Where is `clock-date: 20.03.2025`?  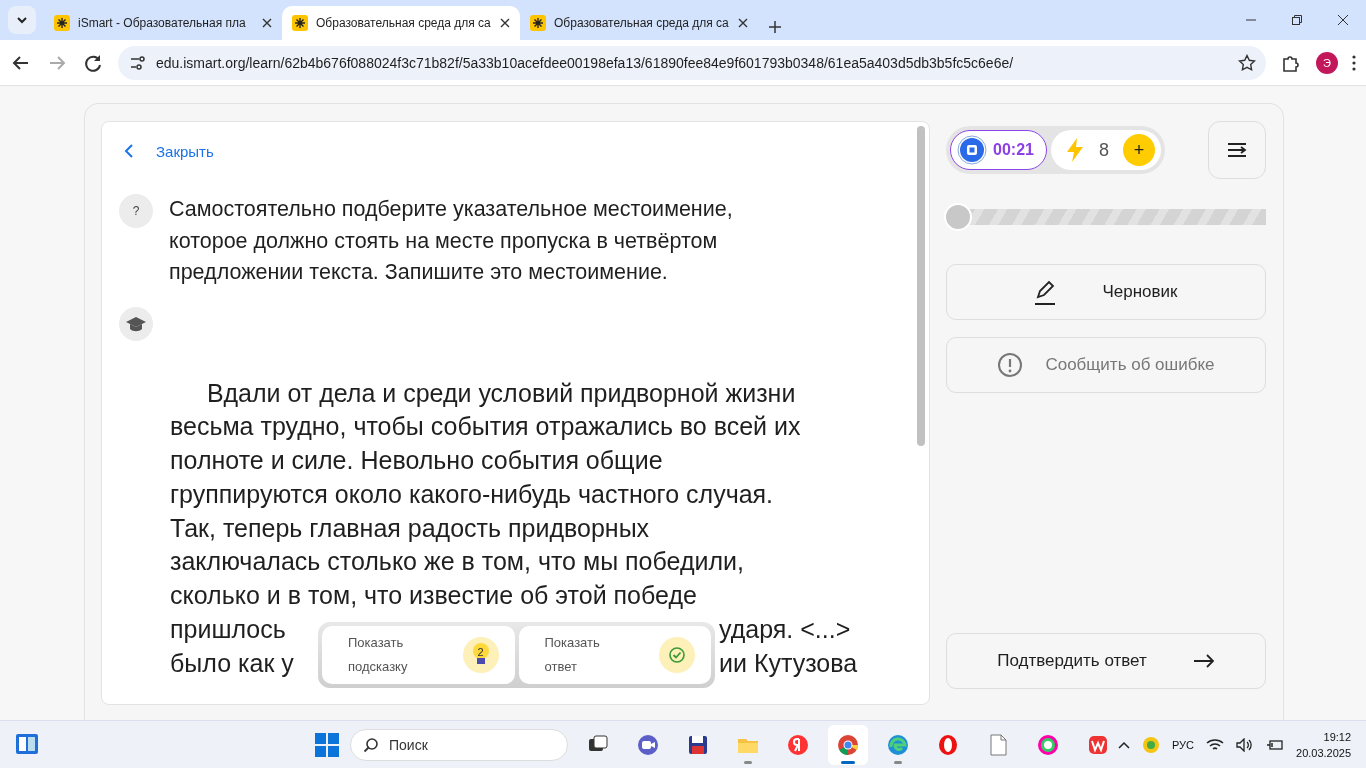
clock-date: 20.03.2025 is located at coordinates (1324, 753).